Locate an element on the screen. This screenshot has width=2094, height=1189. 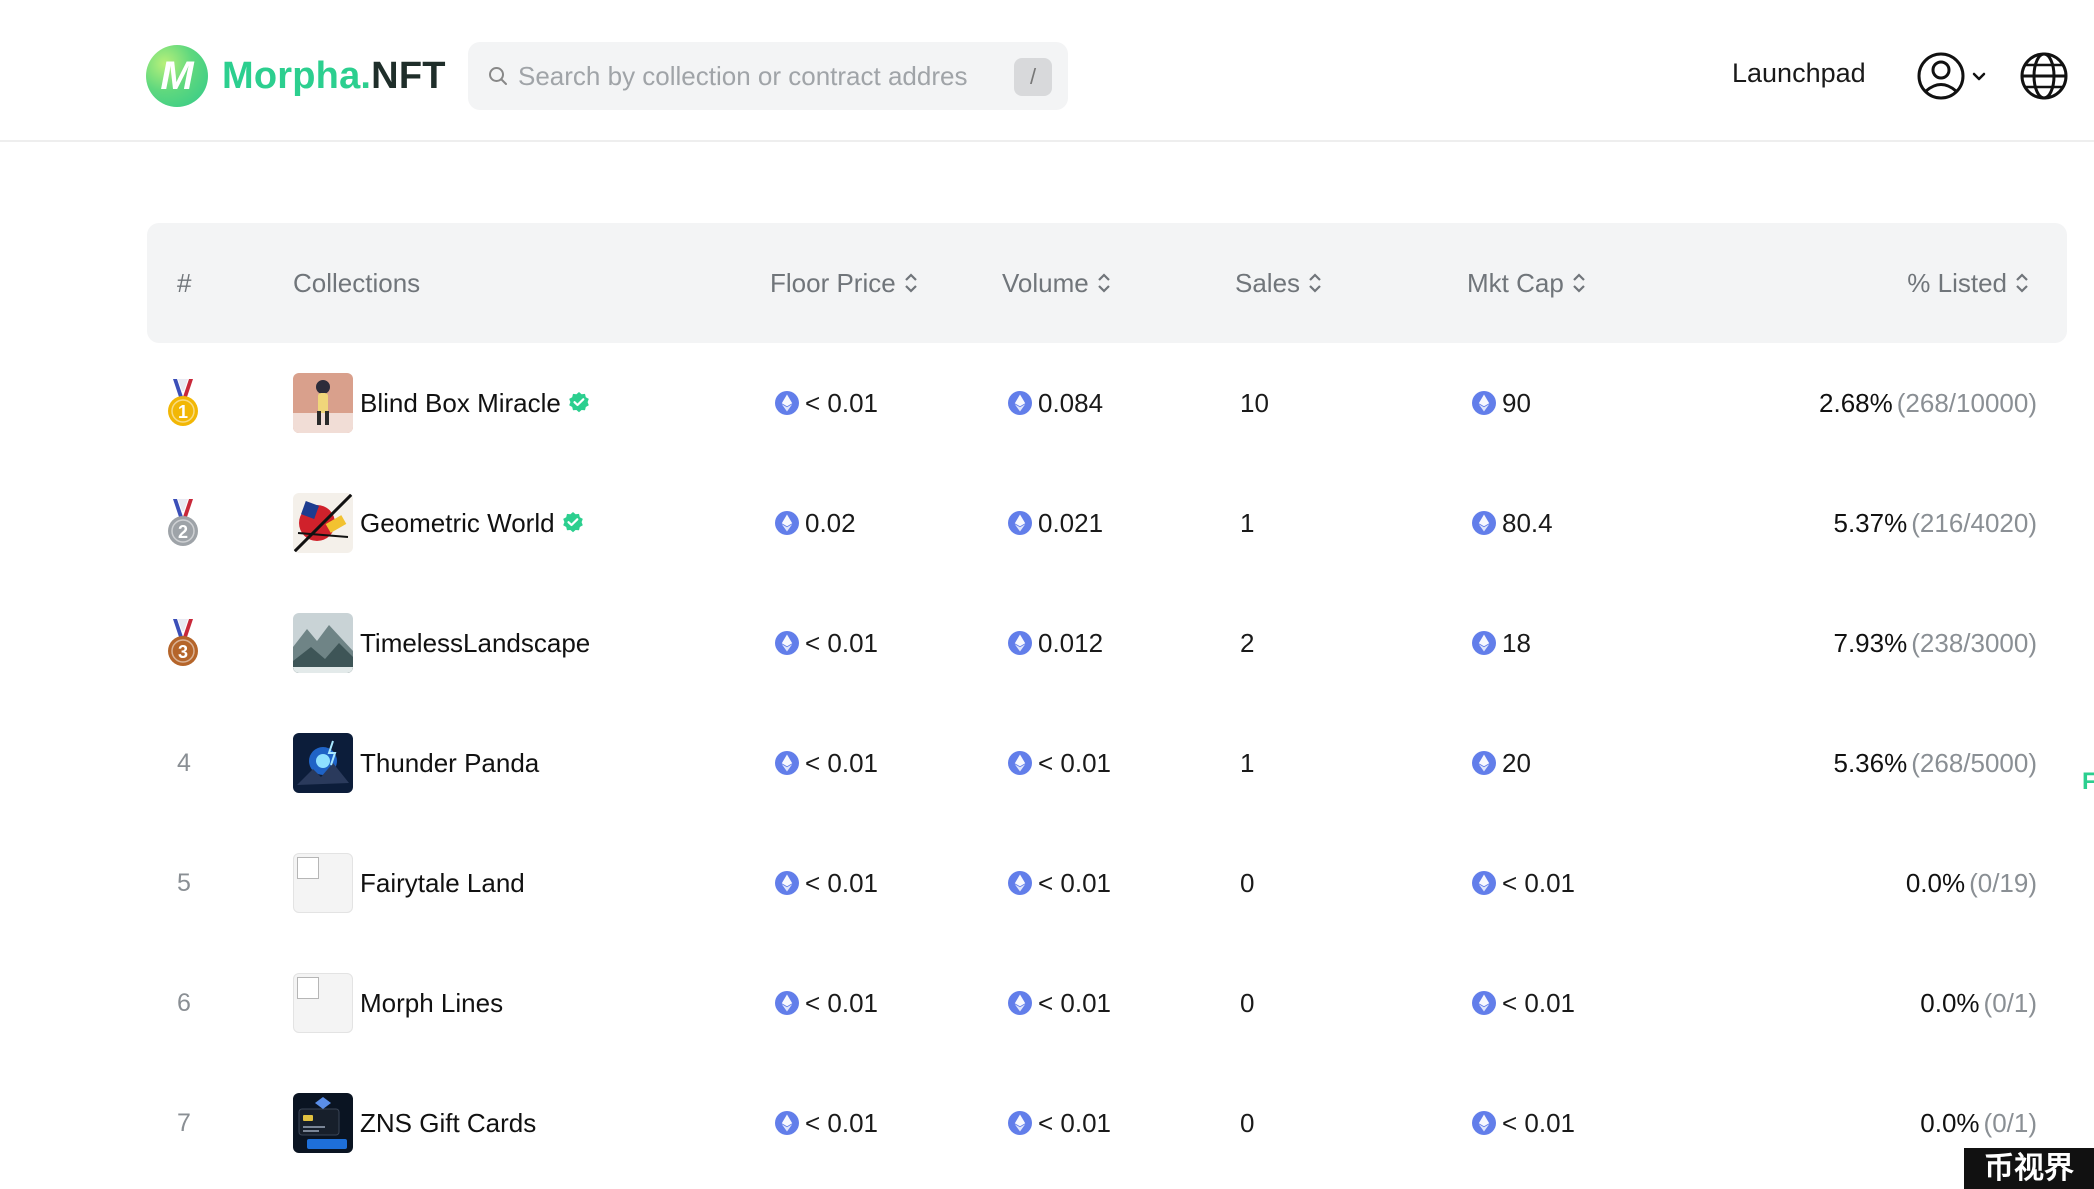
collection-cell: Blind Box Miracle is located at coordinates (442, 403).